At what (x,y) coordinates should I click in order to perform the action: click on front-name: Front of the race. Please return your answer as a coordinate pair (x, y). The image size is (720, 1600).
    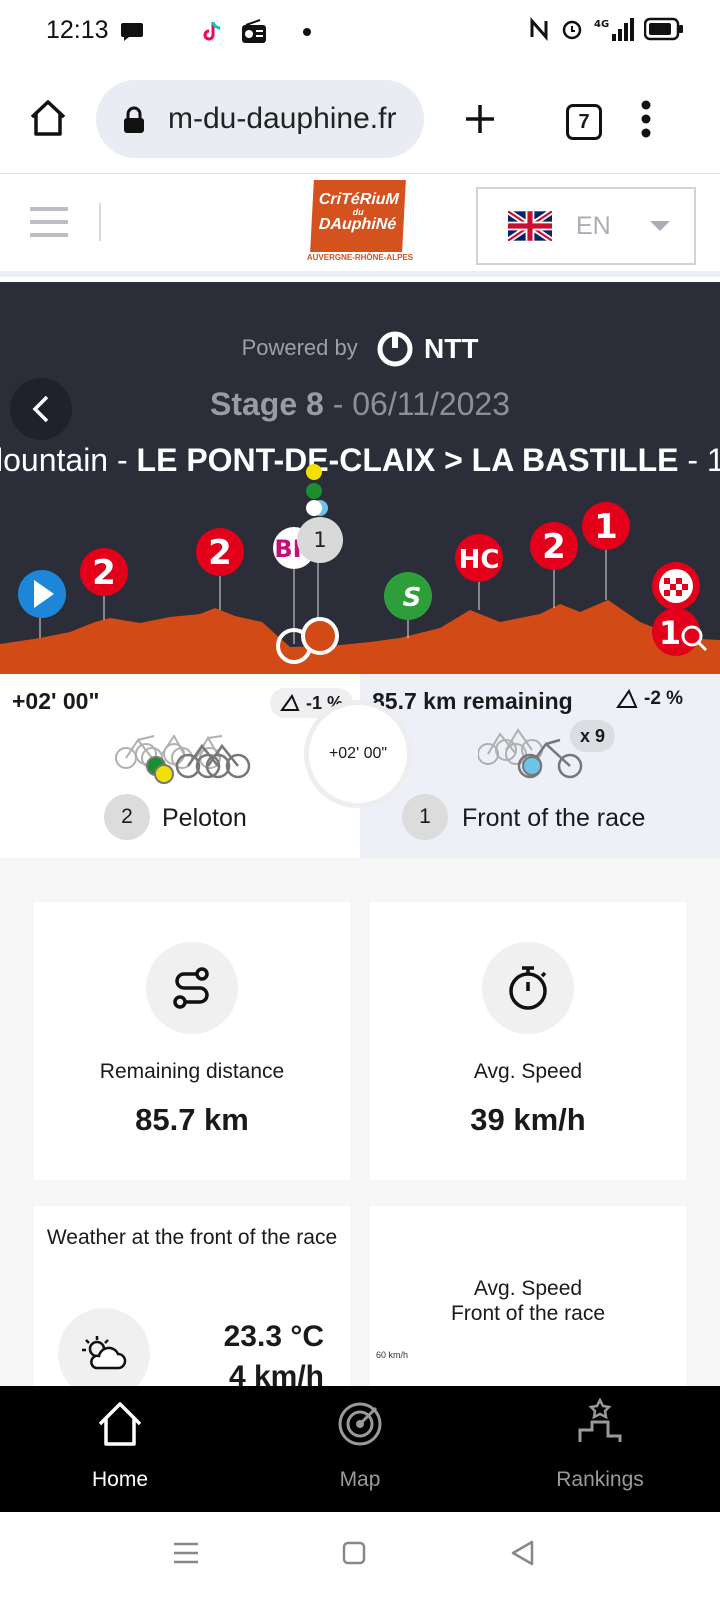
    Looking at the image, I should click on (554, 818).